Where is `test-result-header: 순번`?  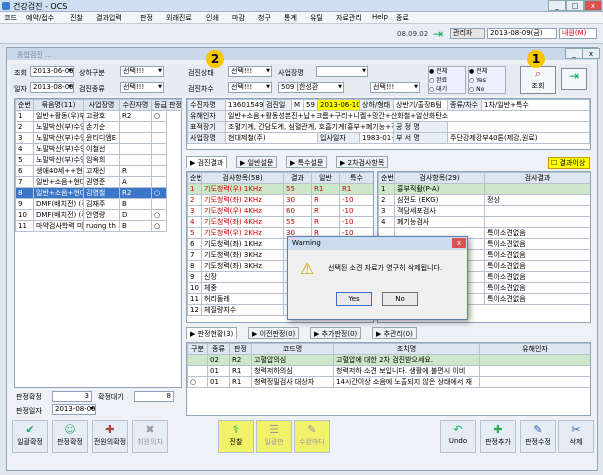
test-result-header: 순번 is located at coordinates (194, 178).